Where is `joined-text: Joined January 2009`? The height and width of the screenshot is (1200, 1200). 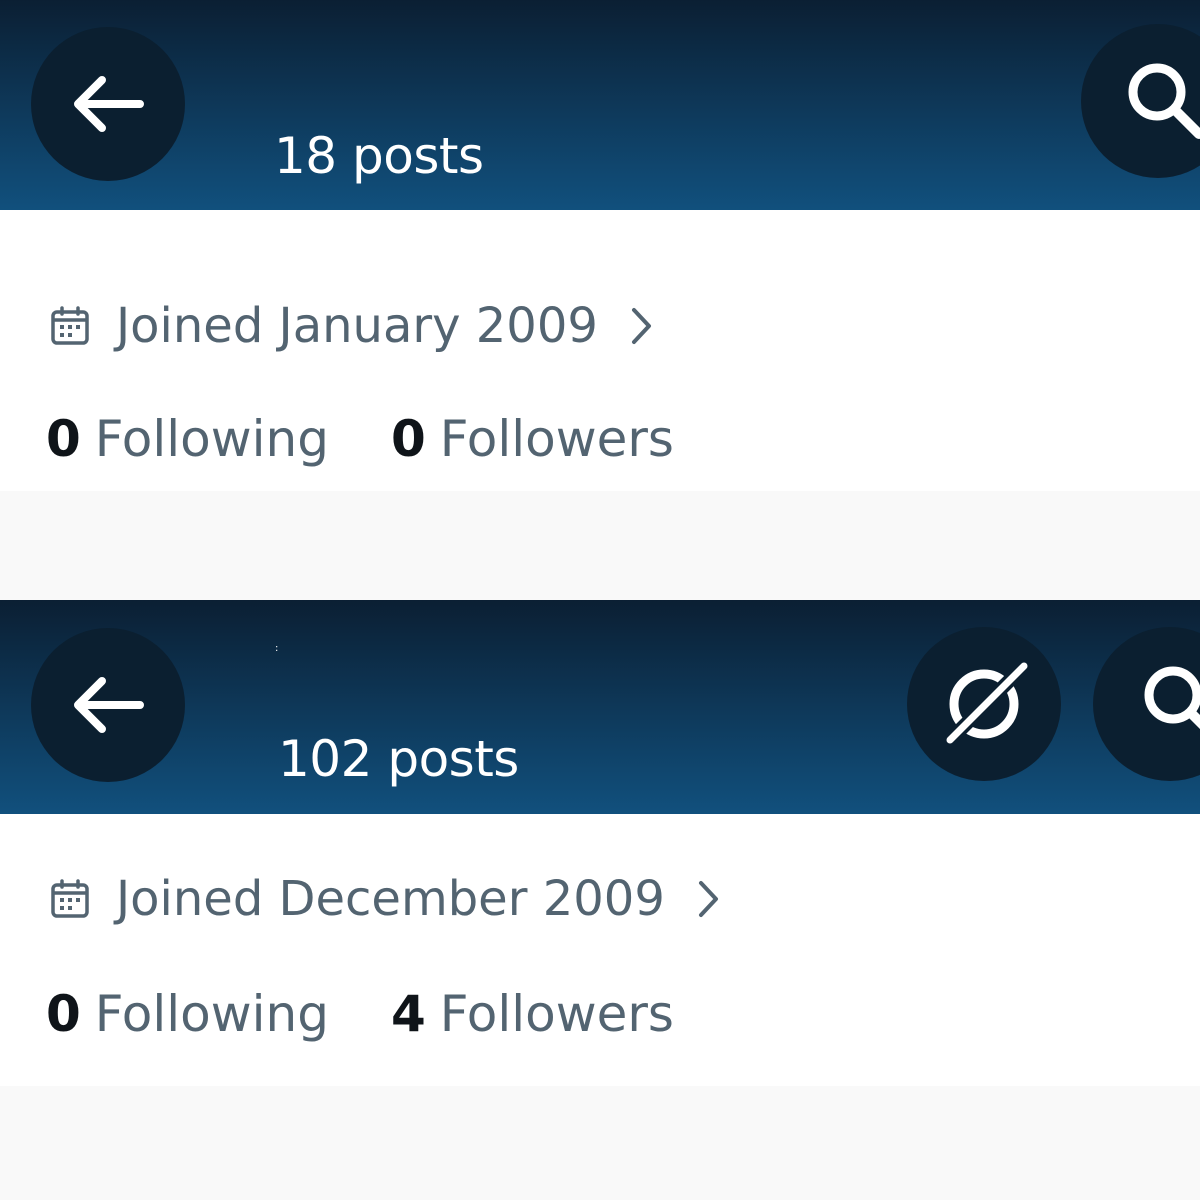 joined-text: Joined January 2009 is located at coordinates (357, 326).